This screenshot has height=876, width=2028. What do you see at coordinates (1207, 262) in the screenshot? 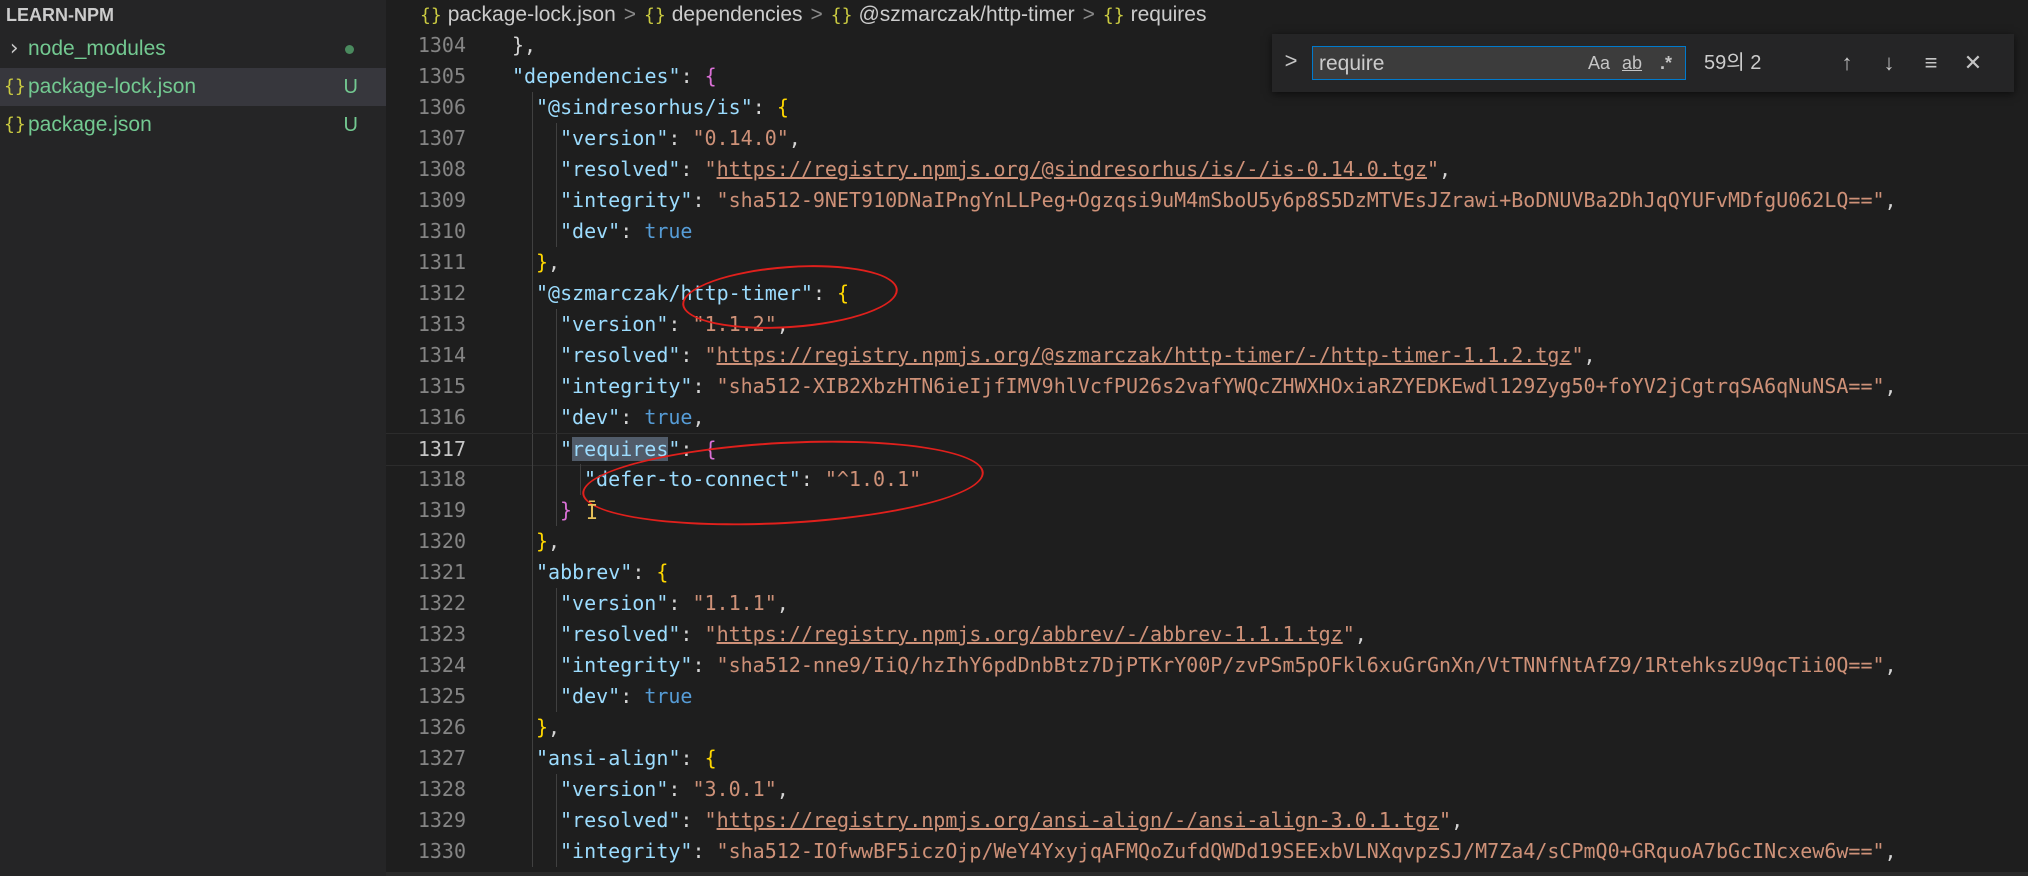
I see `code-line: 1311},` at bounding box center [1207, 262].